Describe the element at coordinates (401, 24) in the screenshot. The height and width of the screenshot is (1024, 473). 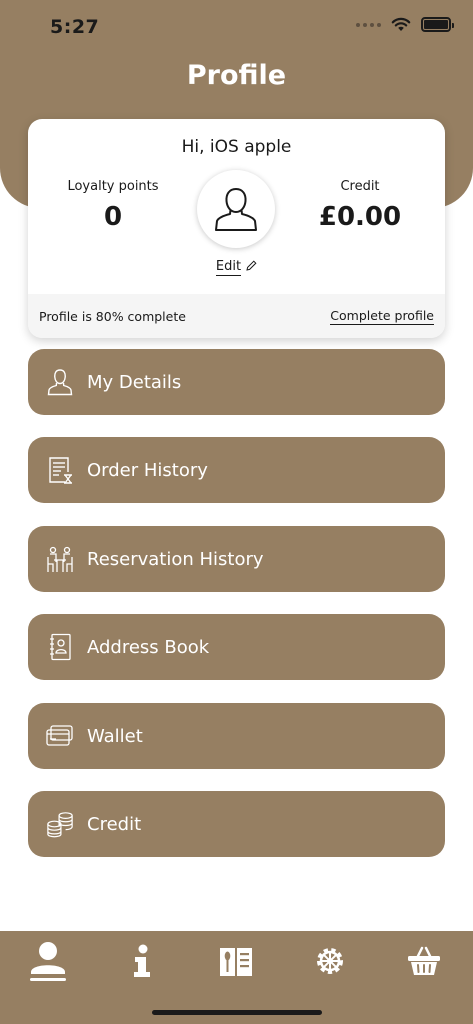
I see `wifi-icon` at that location.